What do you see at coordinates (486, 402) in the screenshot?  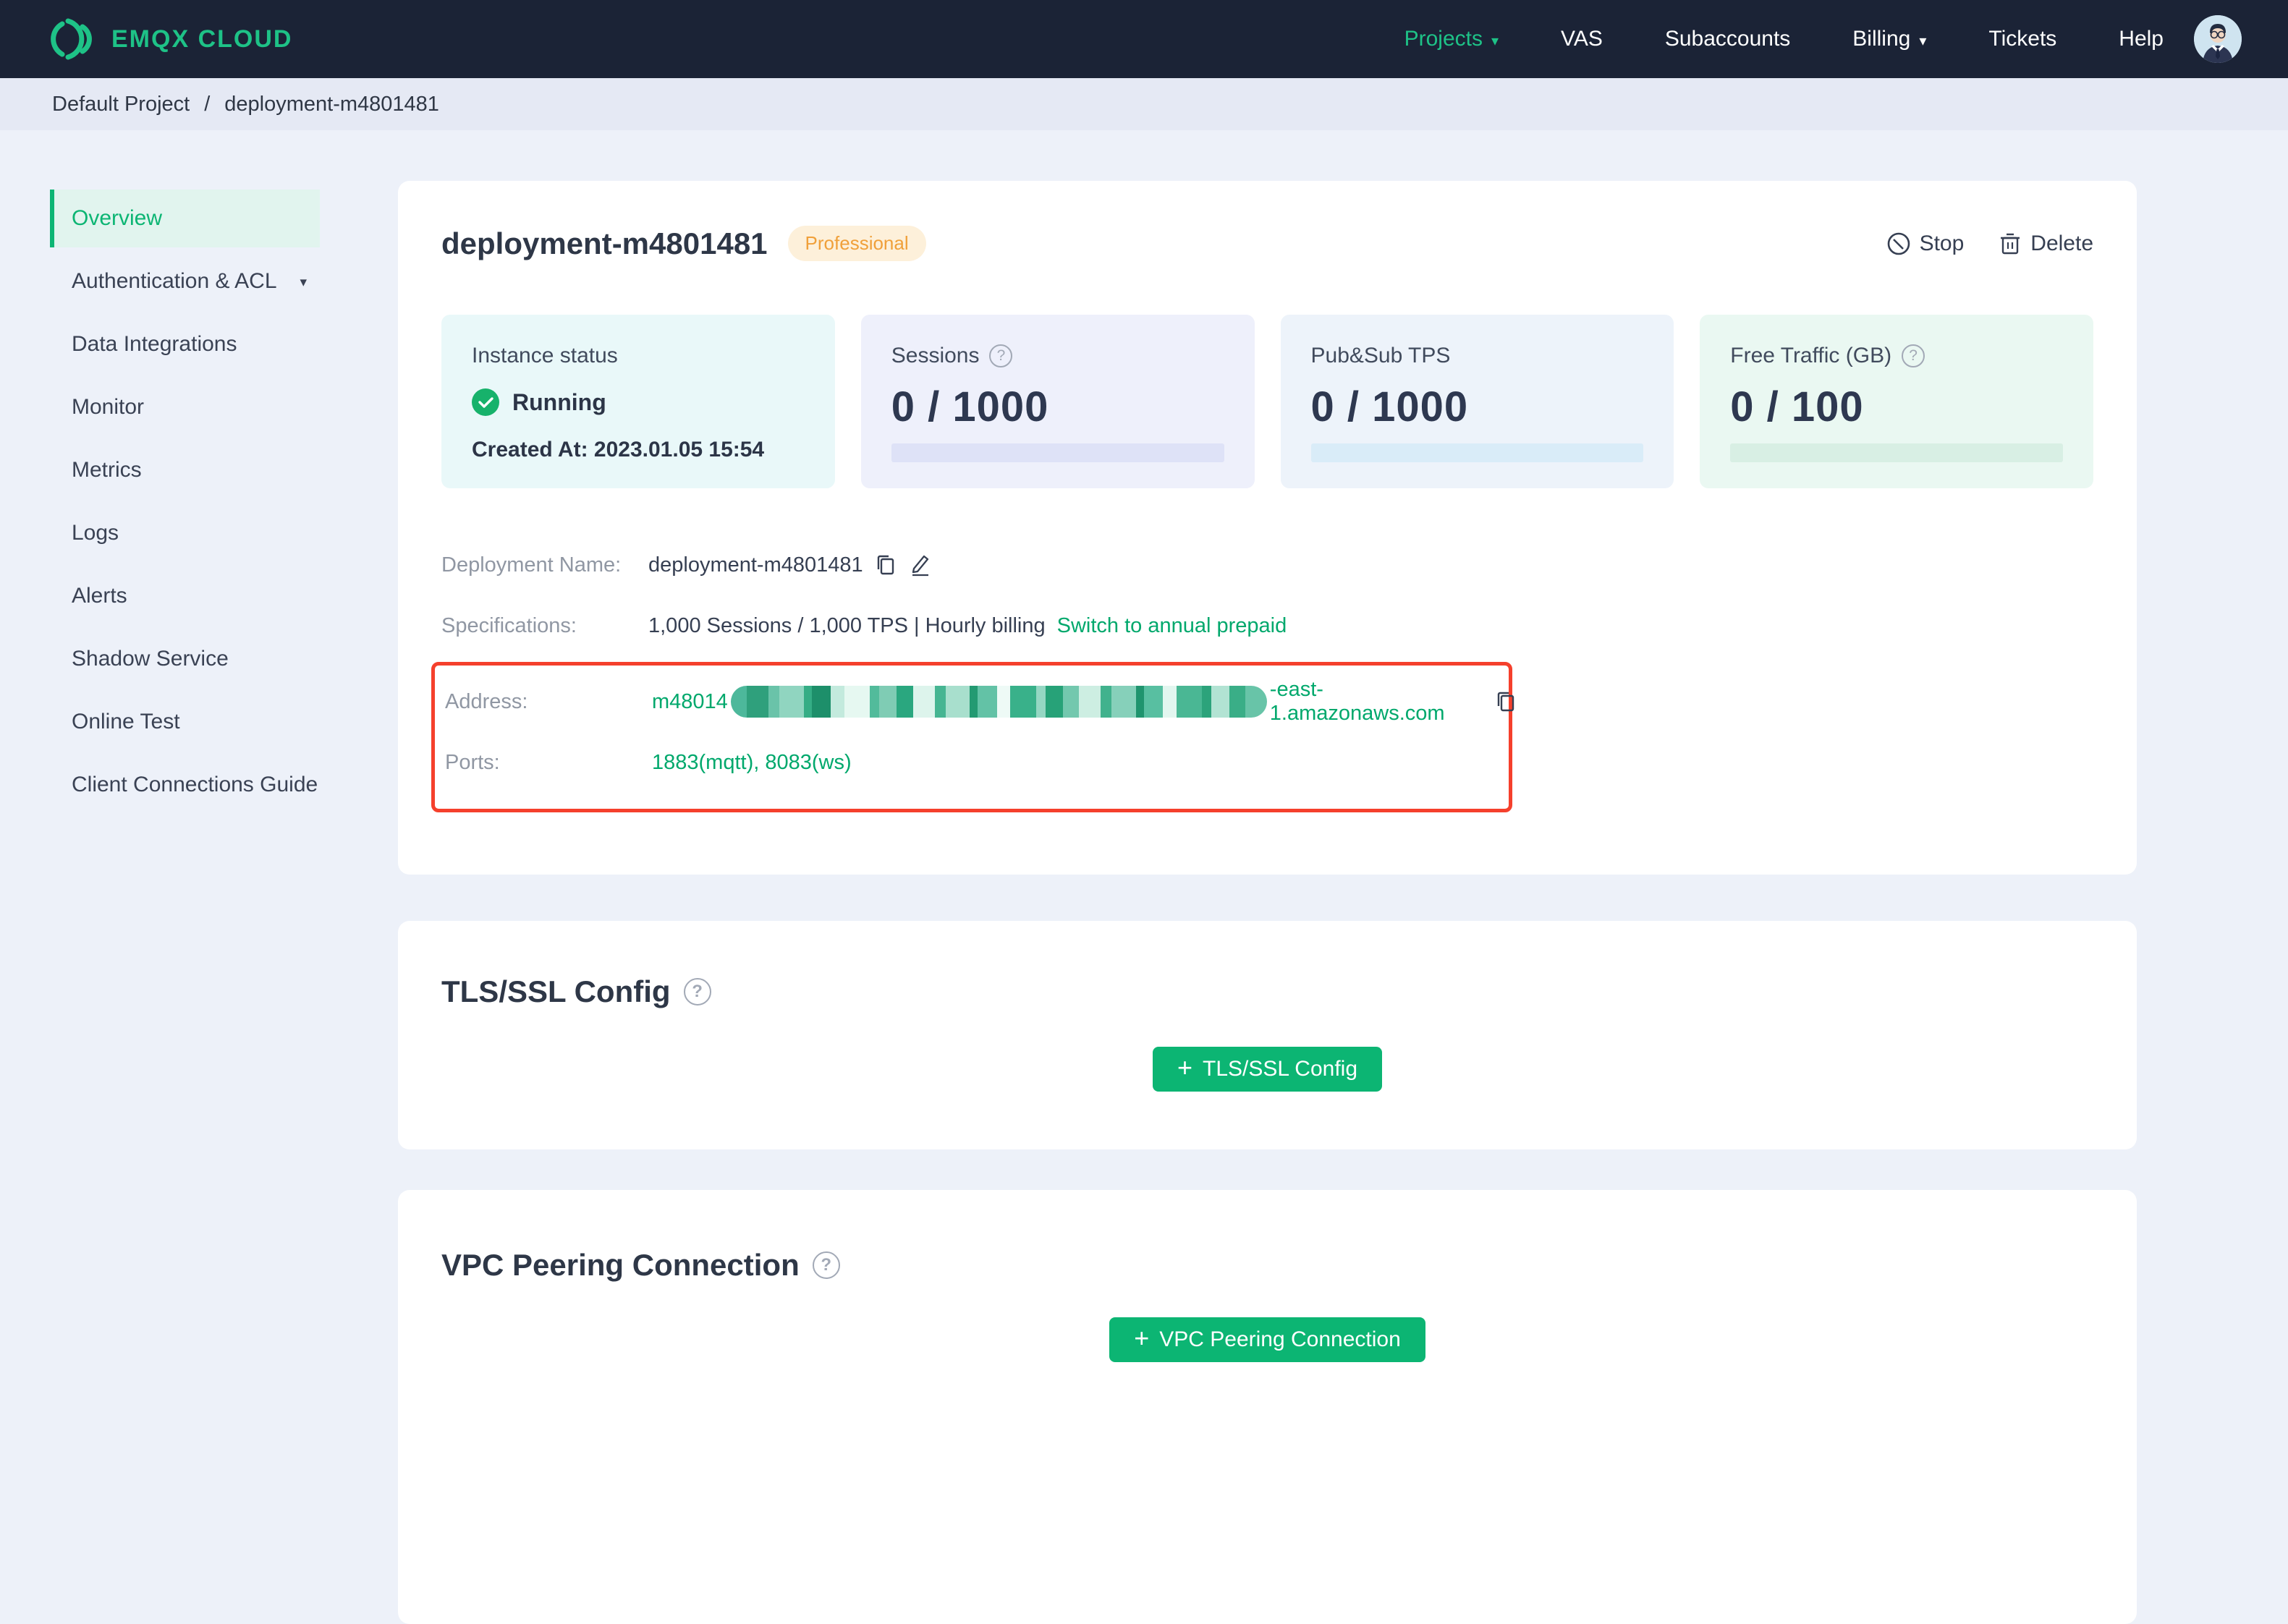 I see `running-check-icon` at bounding box center [486, 402].